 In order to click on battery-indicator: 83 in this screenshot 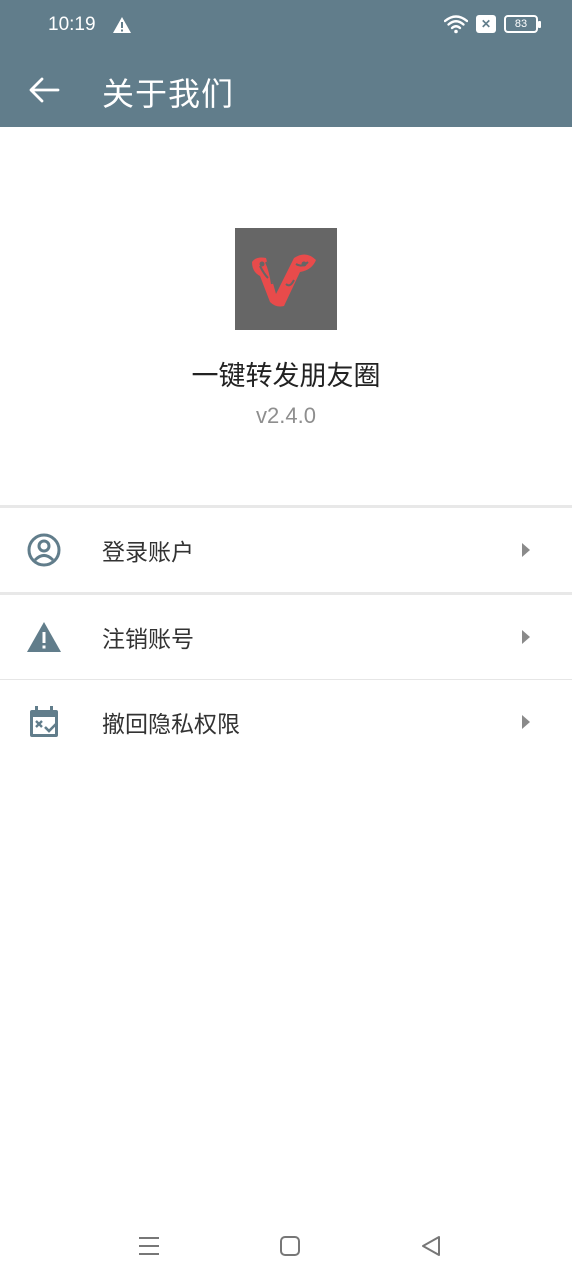, I will do `click(522, 24)`.